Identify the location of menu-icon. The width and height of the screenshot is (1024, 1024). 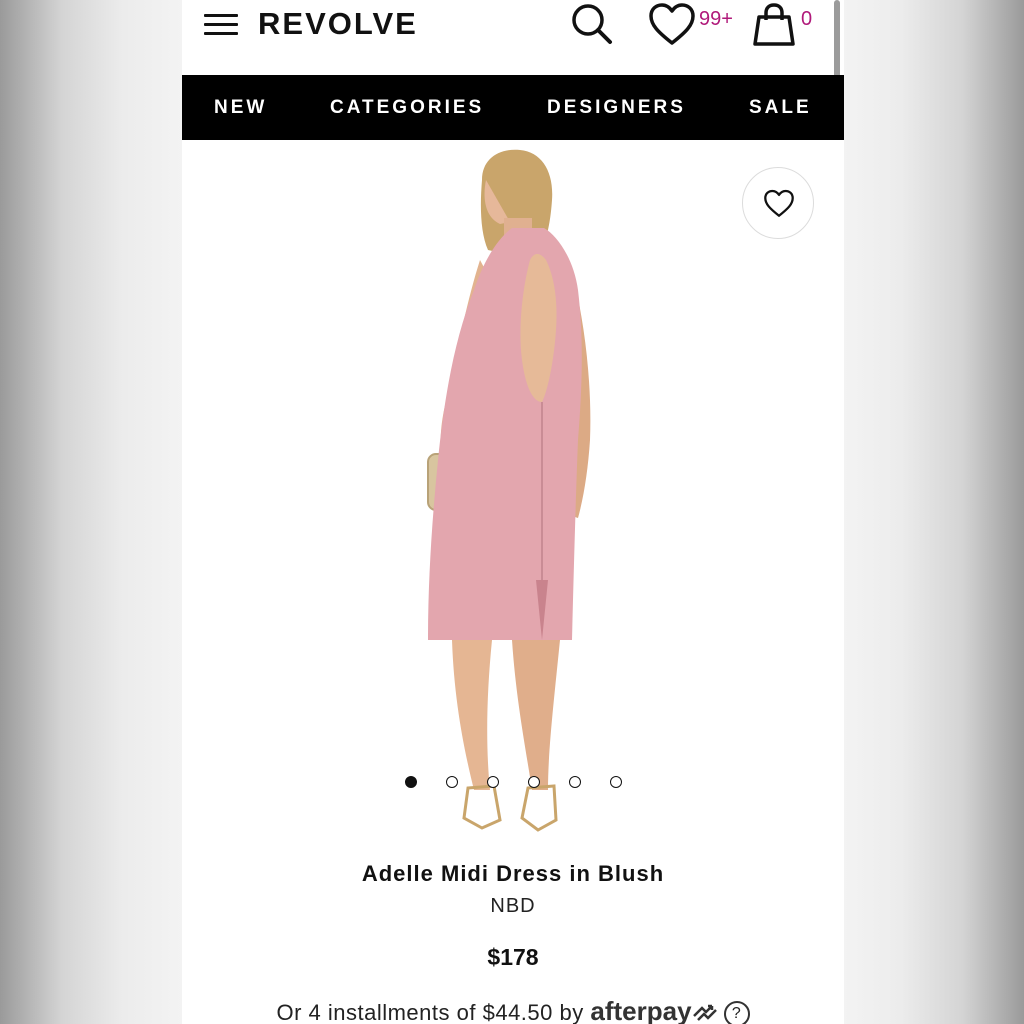
(222, 24).